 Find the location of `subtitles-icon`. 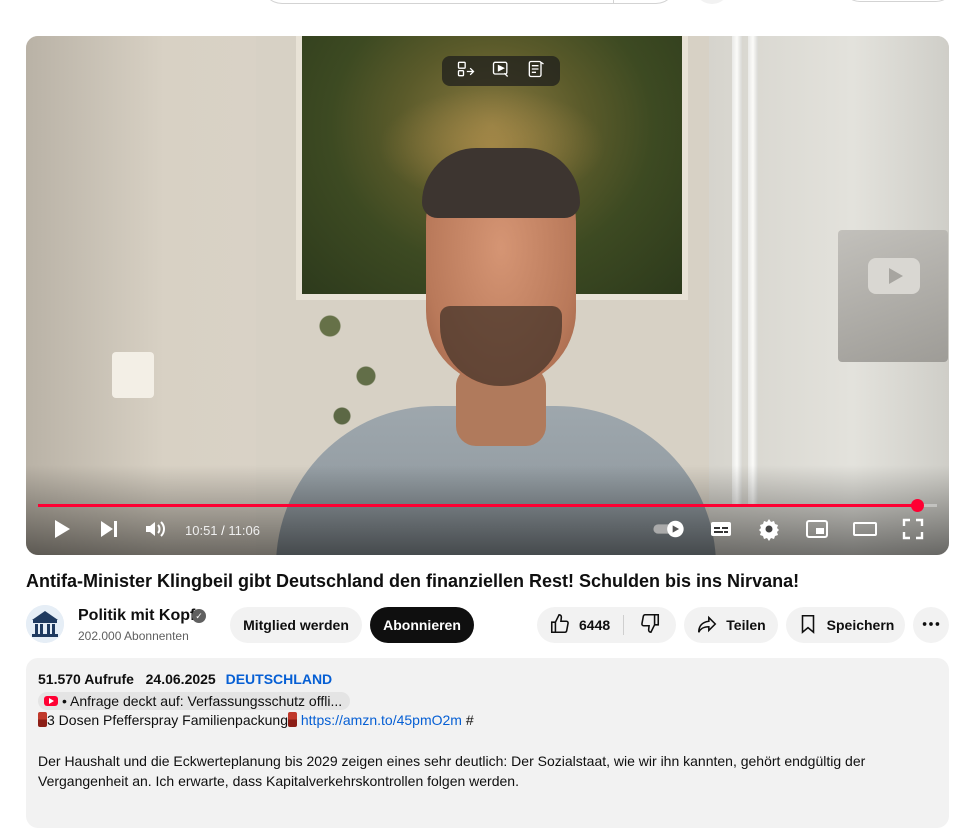

subtitles-icon is located at coordinates (721, 531).